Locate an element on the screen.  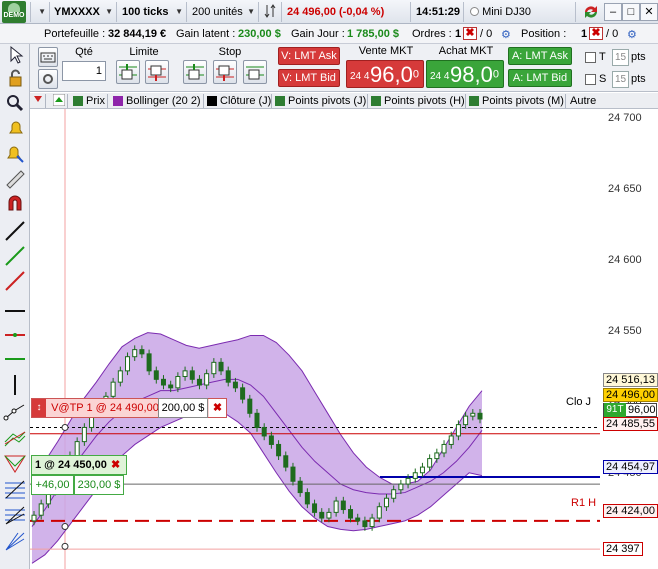
gann-tool-icon is located at coordinates (15, 541).